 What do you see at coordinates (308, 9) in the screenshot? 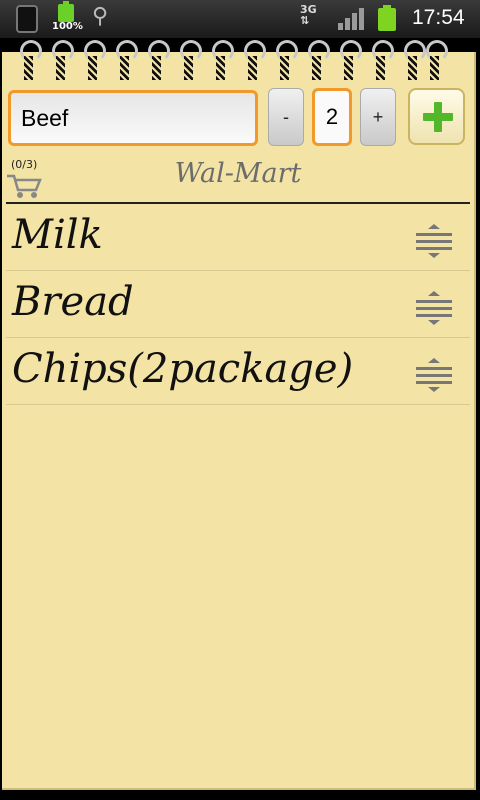
I see `network-type-label: 3G` at bounding box center [308, 9].